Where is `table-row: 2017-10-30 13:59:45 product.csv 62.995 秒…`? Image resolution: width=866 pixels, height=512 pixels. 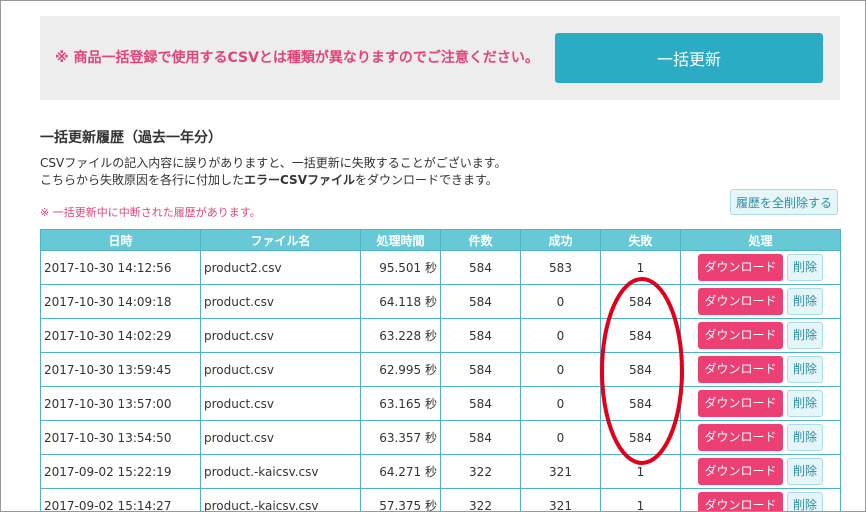 table-row: 2017-10-30 13:59:45 product.csv 62.995 秒… is located at coordinates (440, 369).